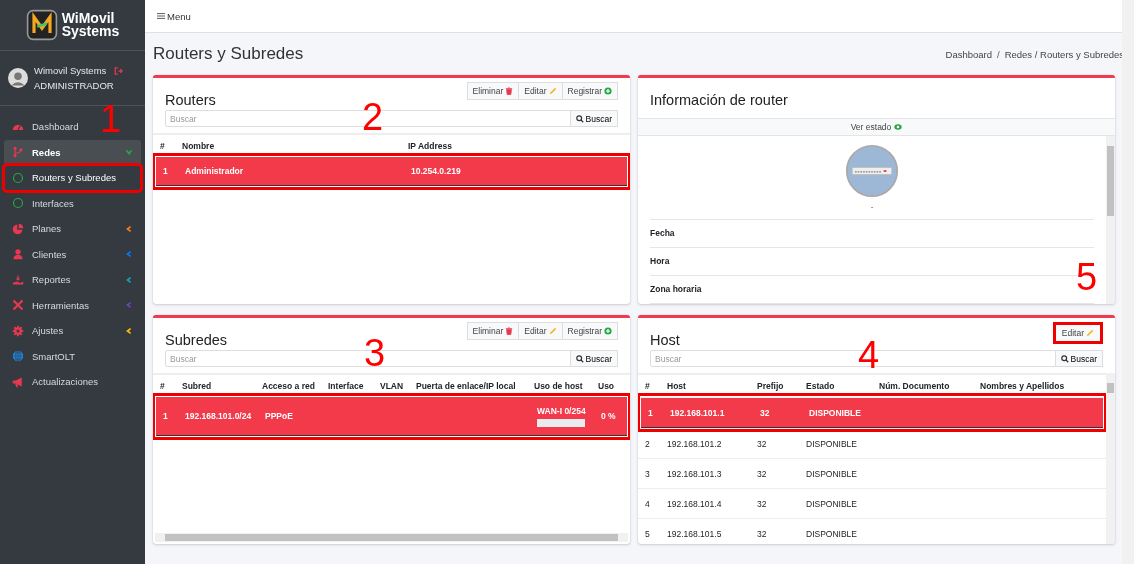 Image resolution: width=1134 pixels, height=564 pixels. Describe the element at coordinates (72, 305) in the screenshot. I see `sidebar-item: Herramientas` at that location.